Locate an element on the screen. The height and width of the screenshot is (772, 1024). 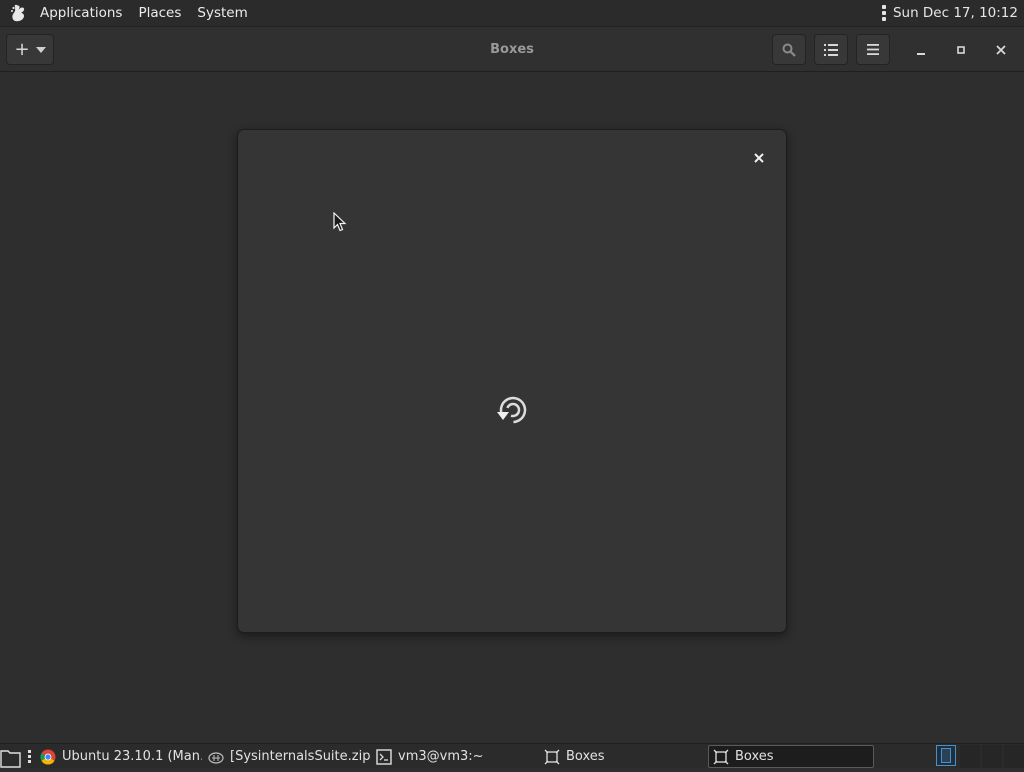
plus-icon: + is located at coordinates (22, 49).